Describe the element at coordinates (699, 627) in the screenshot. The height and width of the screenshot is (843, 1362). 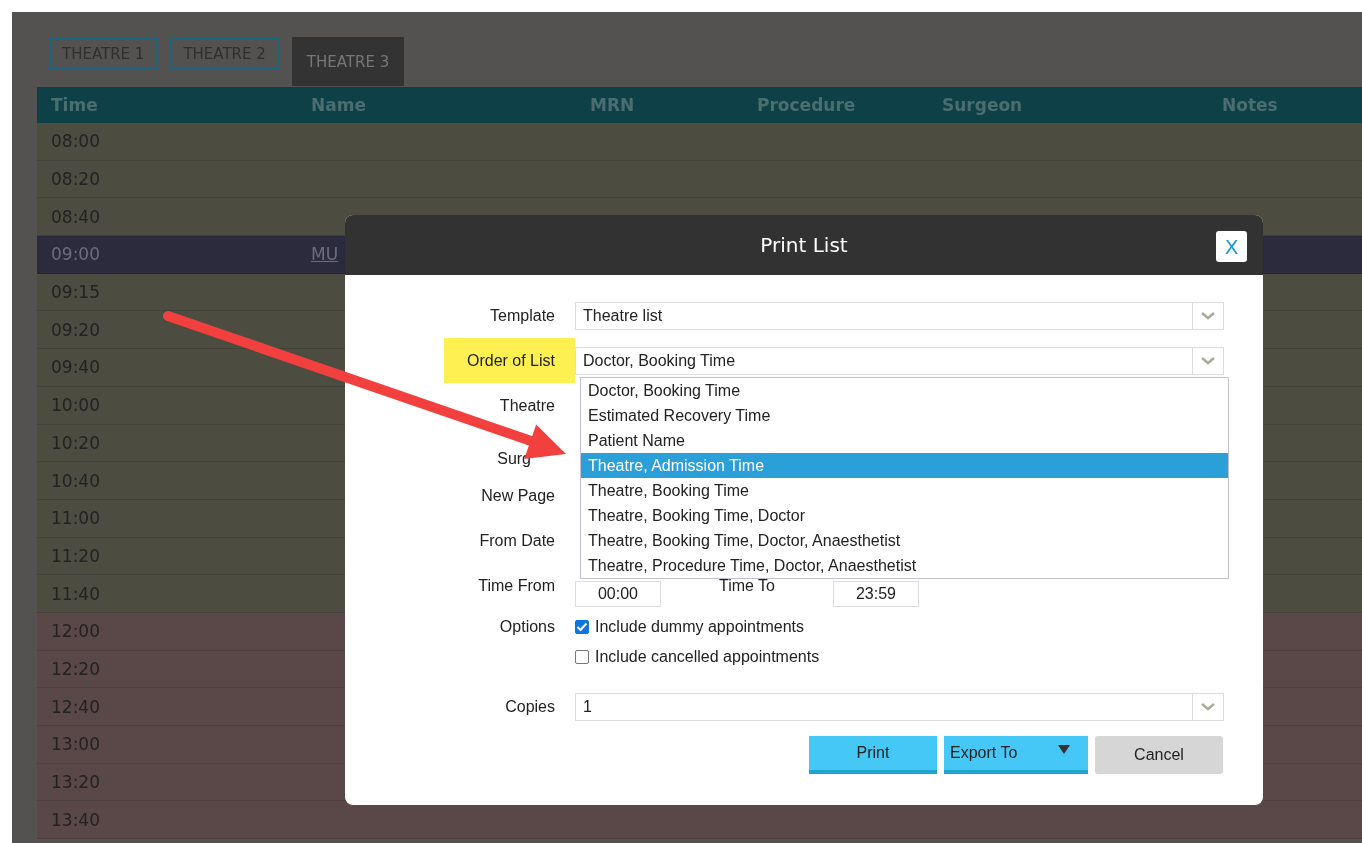
I see `checkbox-label: Include dummy appointments` at that location.